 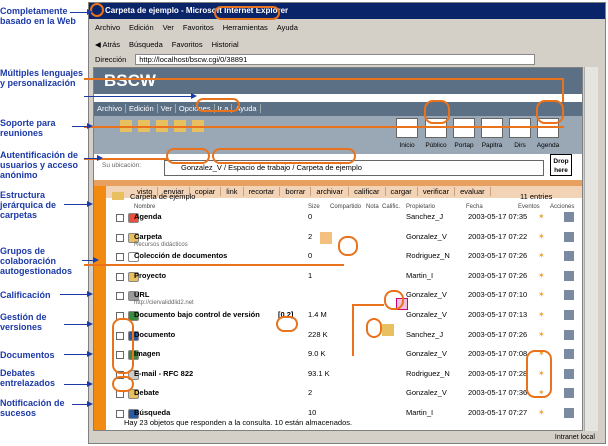 I want to click on table-row: Imagen 9.0 K Gonzalez_V 2003-05-17 07:08 ✶, so click(x=344, y=355).